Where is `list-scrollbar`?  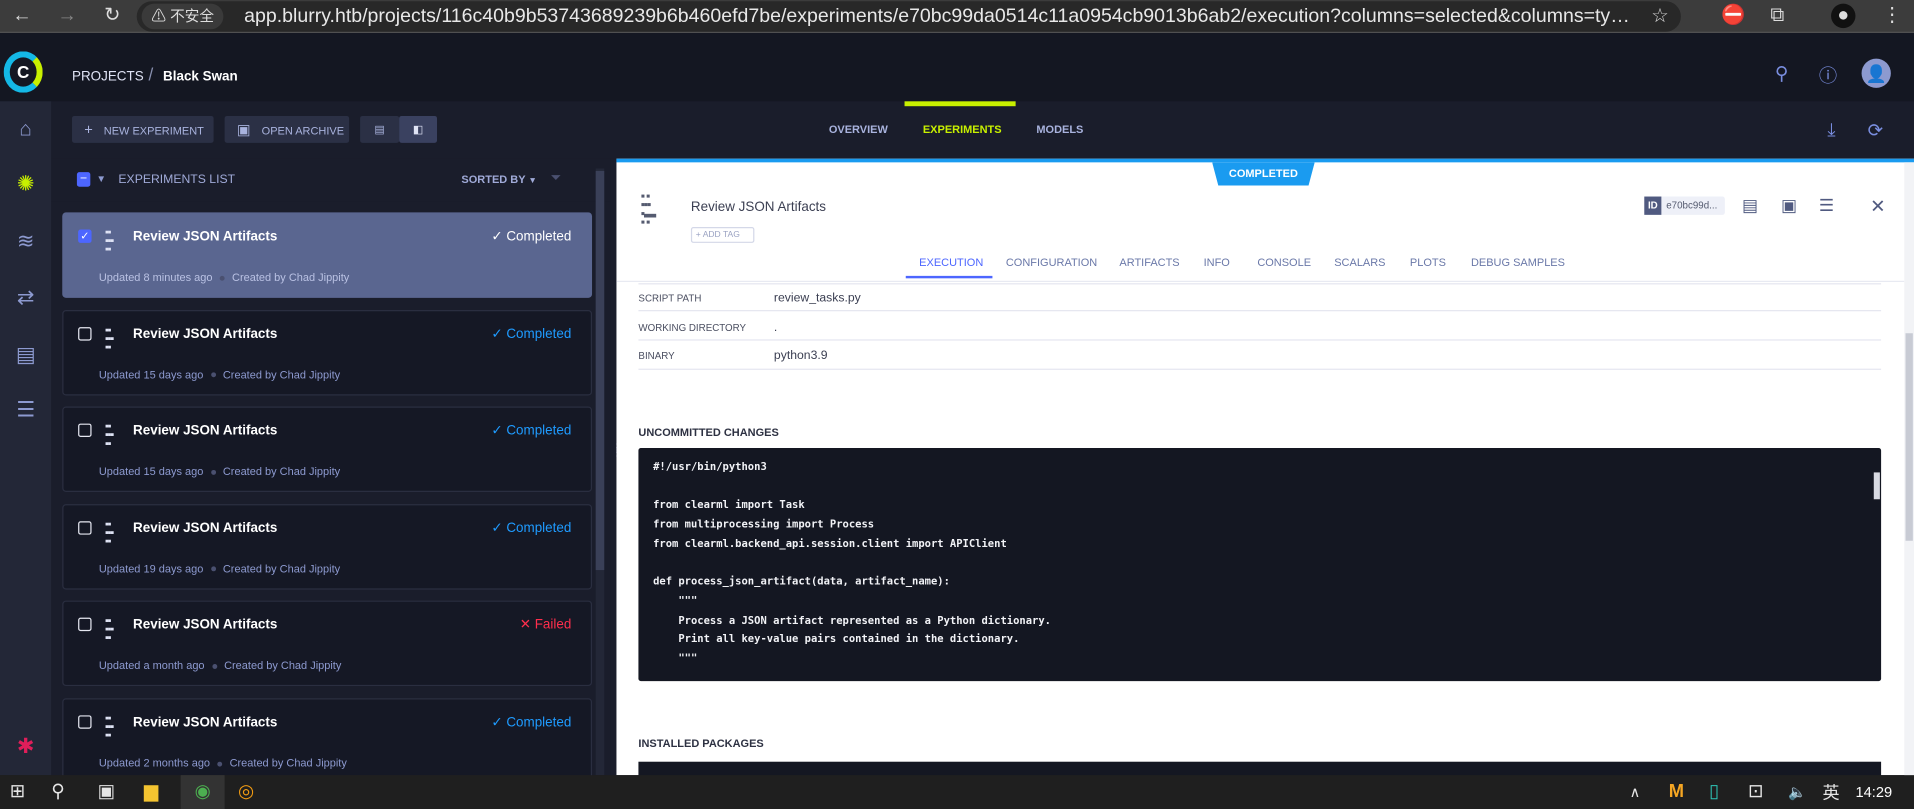
list-scrollbar is located at coordinates (600, 472).